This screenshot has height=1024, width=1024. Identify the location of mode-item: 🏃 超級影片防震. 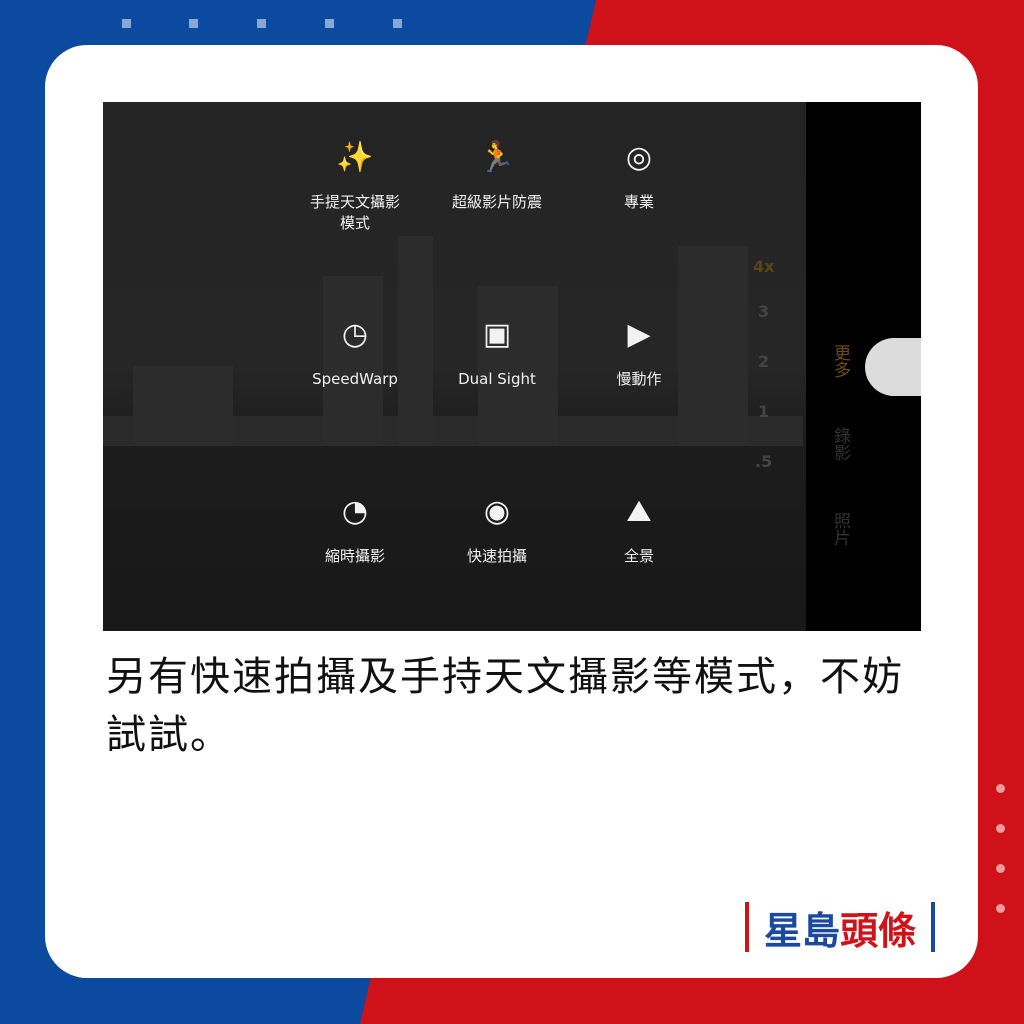
(497, 175).